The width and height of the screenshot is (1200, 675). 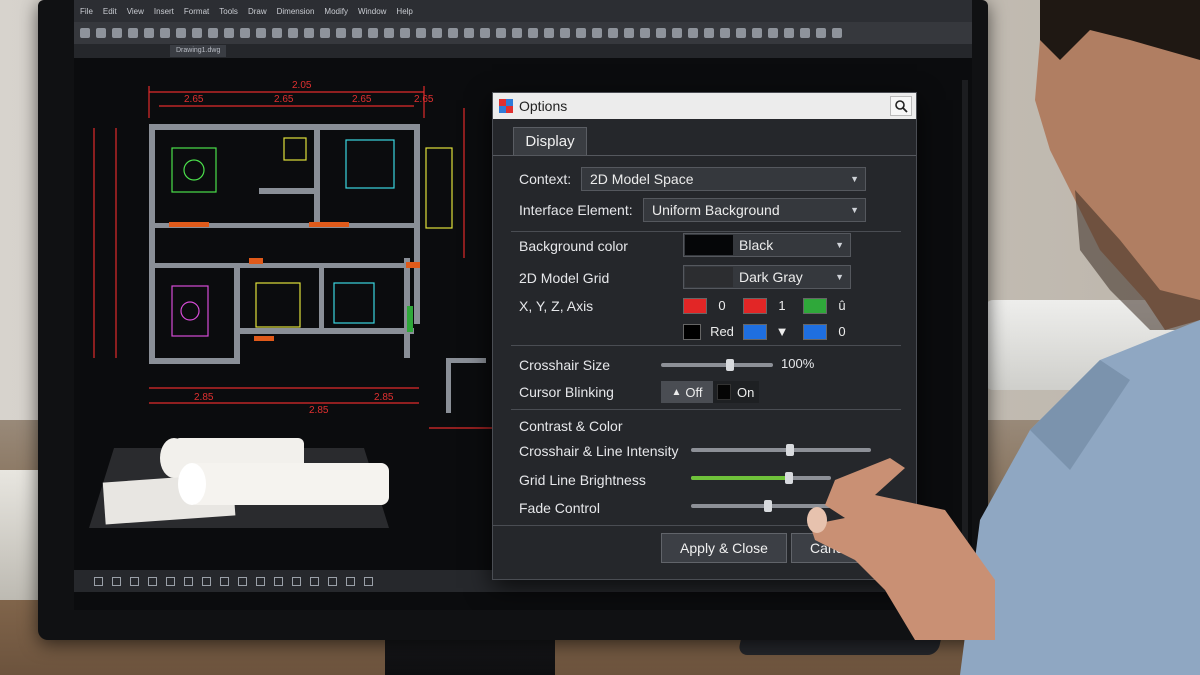 I want to click on cancel-button: Cancel, so click(x=841, y=548).